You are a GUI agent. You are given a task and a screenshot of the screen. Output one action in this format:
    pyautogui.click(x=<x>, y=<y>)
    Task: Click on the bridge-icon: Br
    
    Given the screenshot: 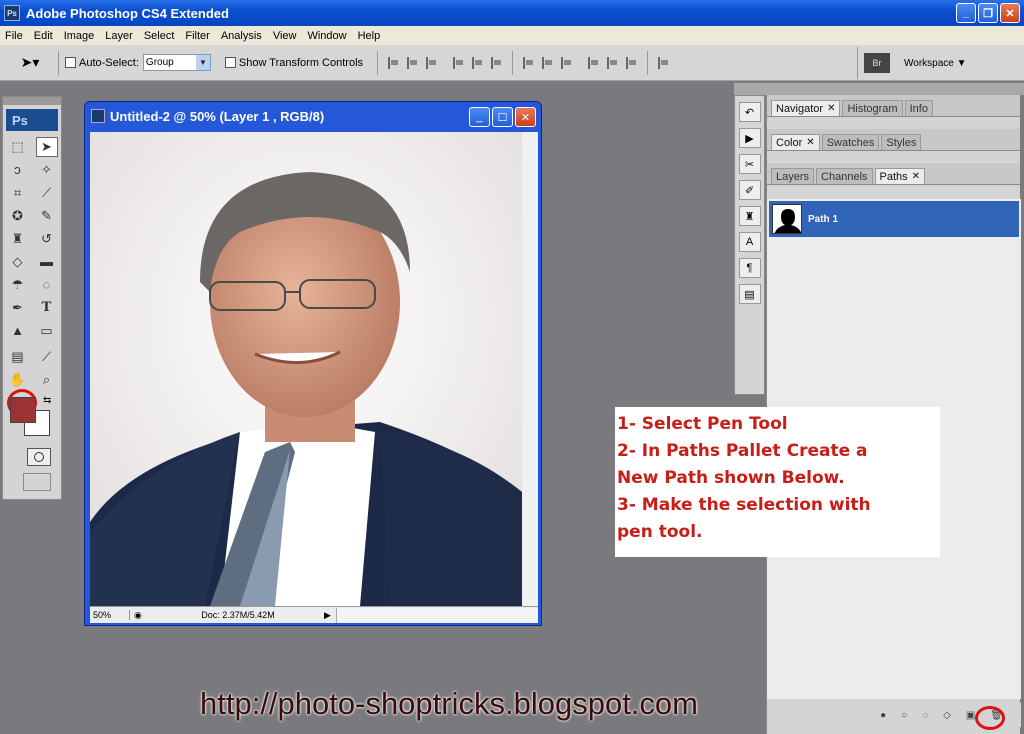 What is the action you would take?
    pyautogui.click(x=877, y=63)
    